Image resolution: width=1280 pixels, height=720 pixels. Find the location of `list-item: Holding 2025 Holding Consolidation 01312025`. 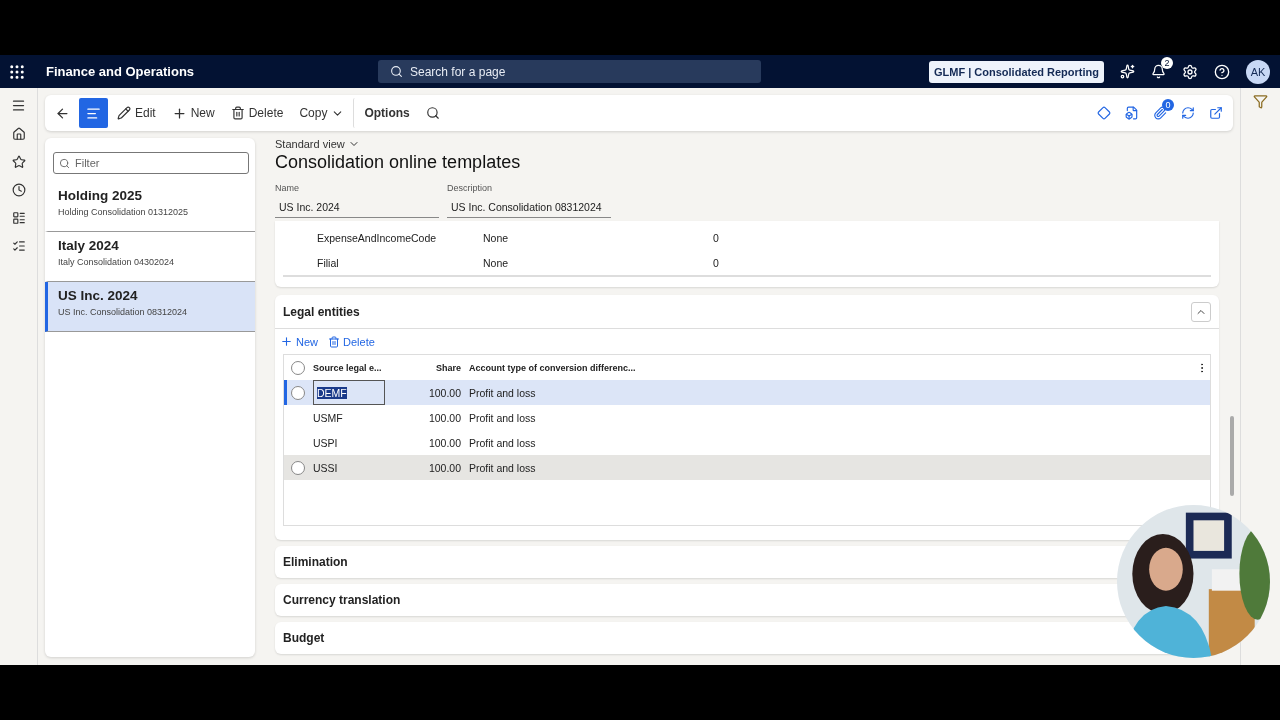

list-item: Holding 2025 Holding Consolidation 01312025 is located at coordinates (150, 207).